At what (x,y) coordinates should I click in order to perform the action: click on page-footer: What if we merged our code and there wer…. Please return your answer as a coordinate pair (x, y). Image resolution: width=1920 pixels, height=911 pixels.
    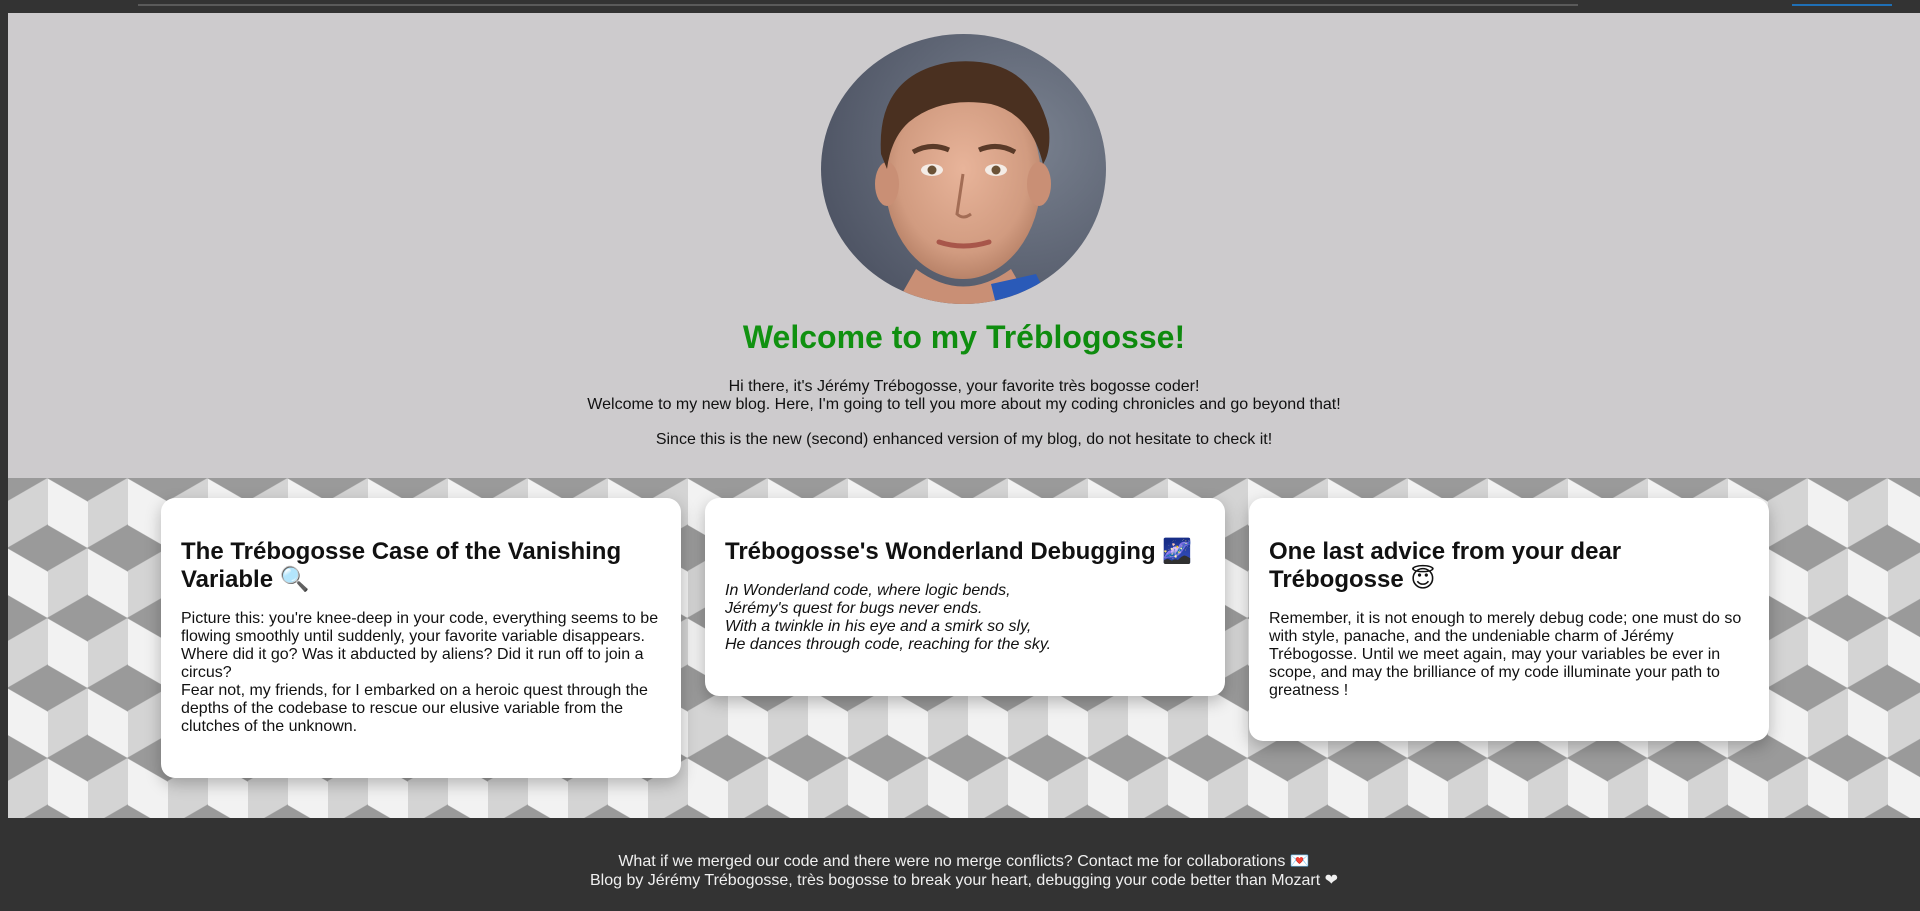
    Looking at the image, I should click on (964, 864).